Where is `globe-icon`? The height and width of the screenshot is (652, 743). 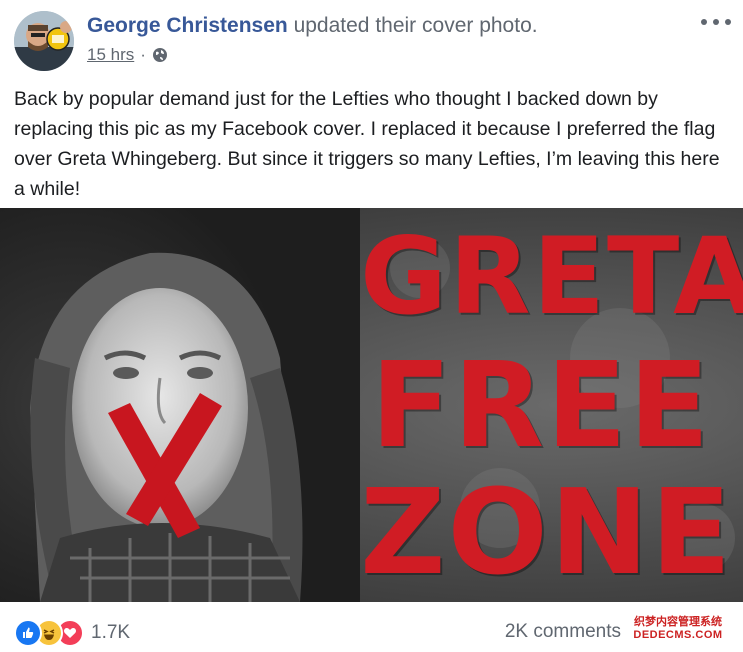
globe-icon is located at coordinates (160, 55).